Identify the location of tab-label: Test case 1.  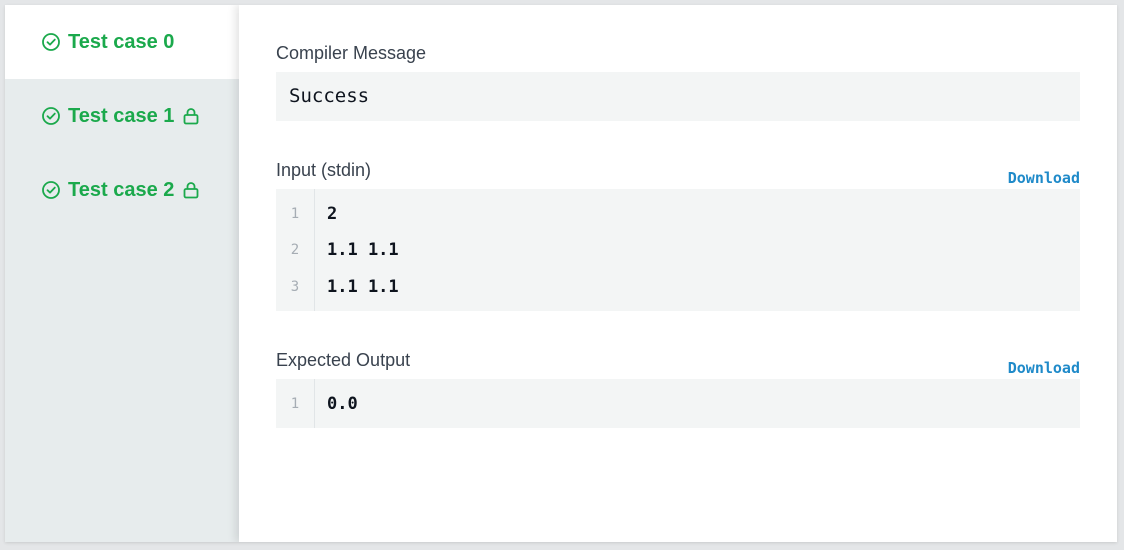
(121, 115).